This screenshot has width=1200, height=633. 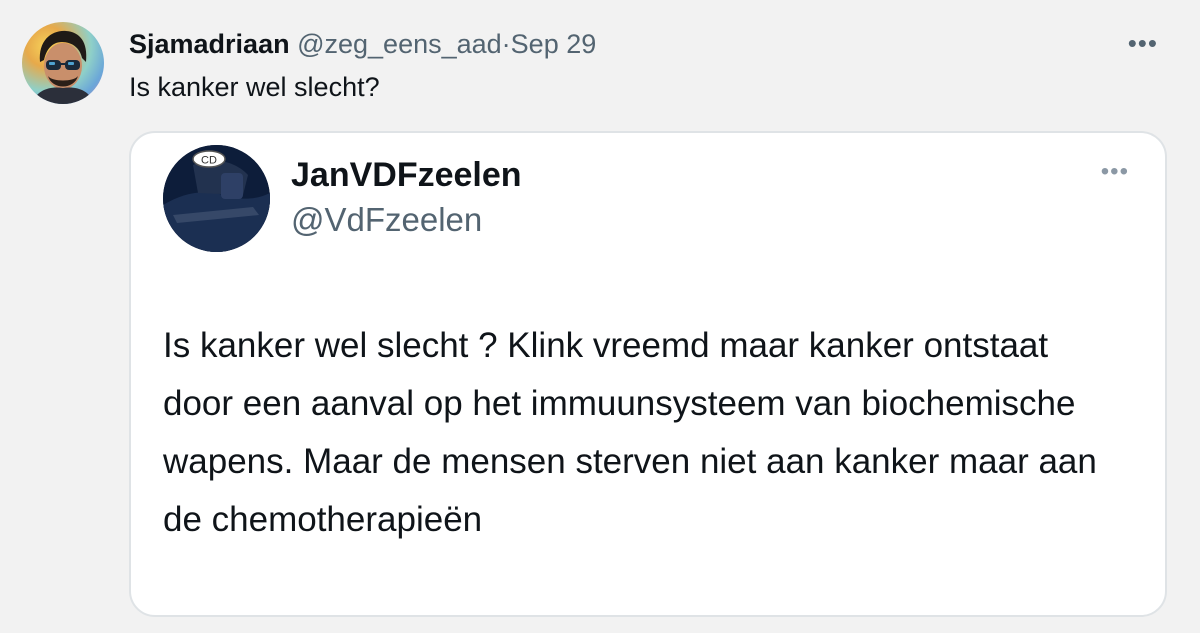 What do you see at coordinates (209, 161) in the screenshot?
I see `cd-badge: CD` at bounding box center [209, 161].